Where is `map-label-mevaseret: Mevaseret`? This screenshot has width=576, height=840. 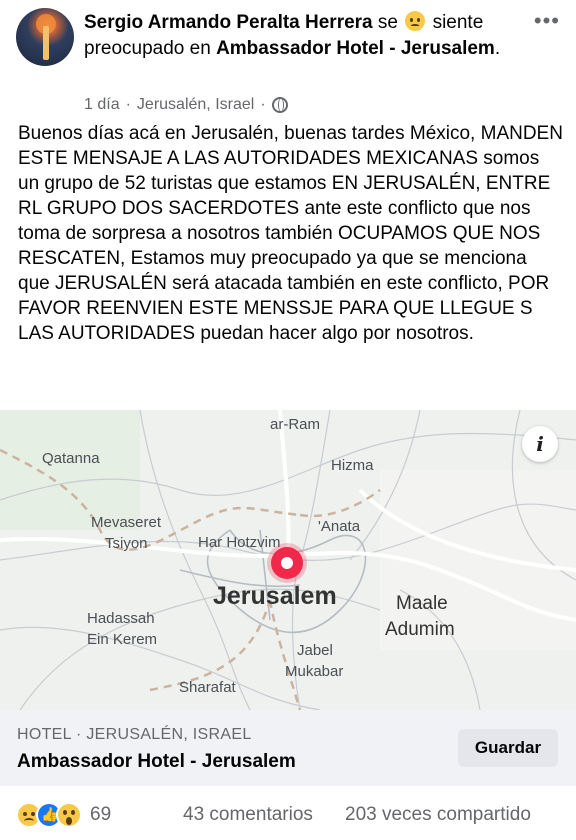
map-label-mevaseret: Mevaseret is located at coordinates (126, 522).